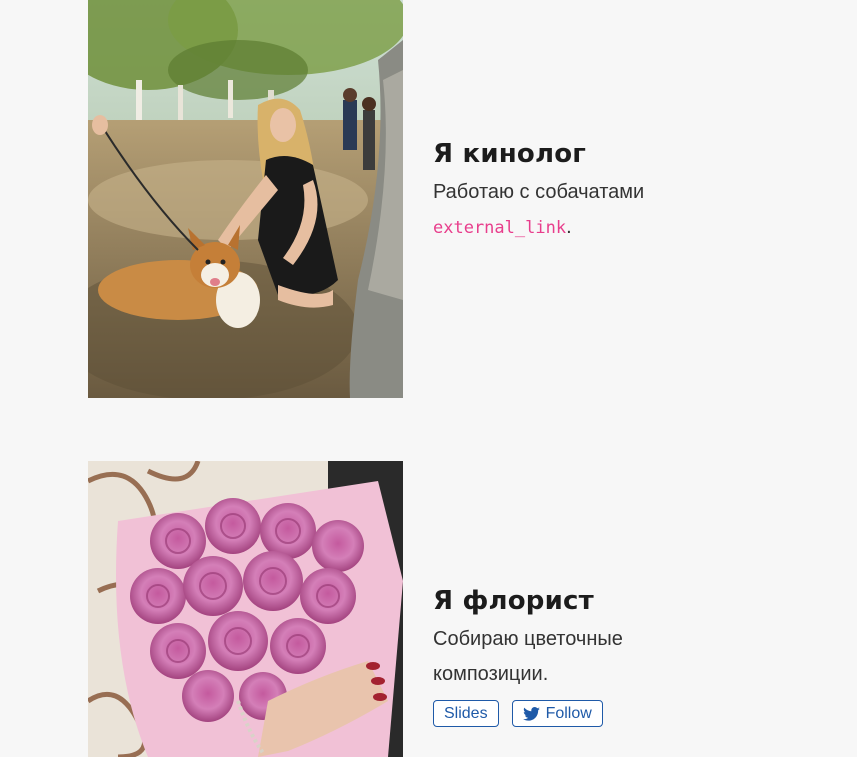 The width and height of the screenshot is (857, 757). What do you see at coordinates (510, 154) in the screenshot?
I see `dog-trainer-title: Я кинолог` at bounding box center [510, 154].